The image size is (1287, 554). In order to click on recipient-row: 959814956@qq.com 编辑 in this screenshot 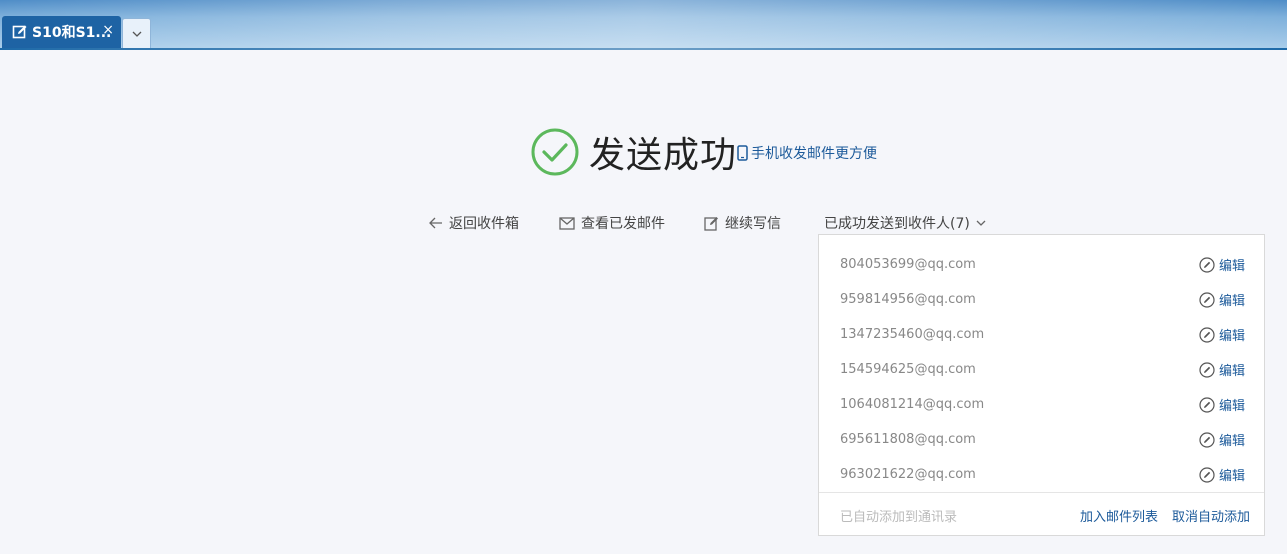, I will do `click(1041, 299)`.